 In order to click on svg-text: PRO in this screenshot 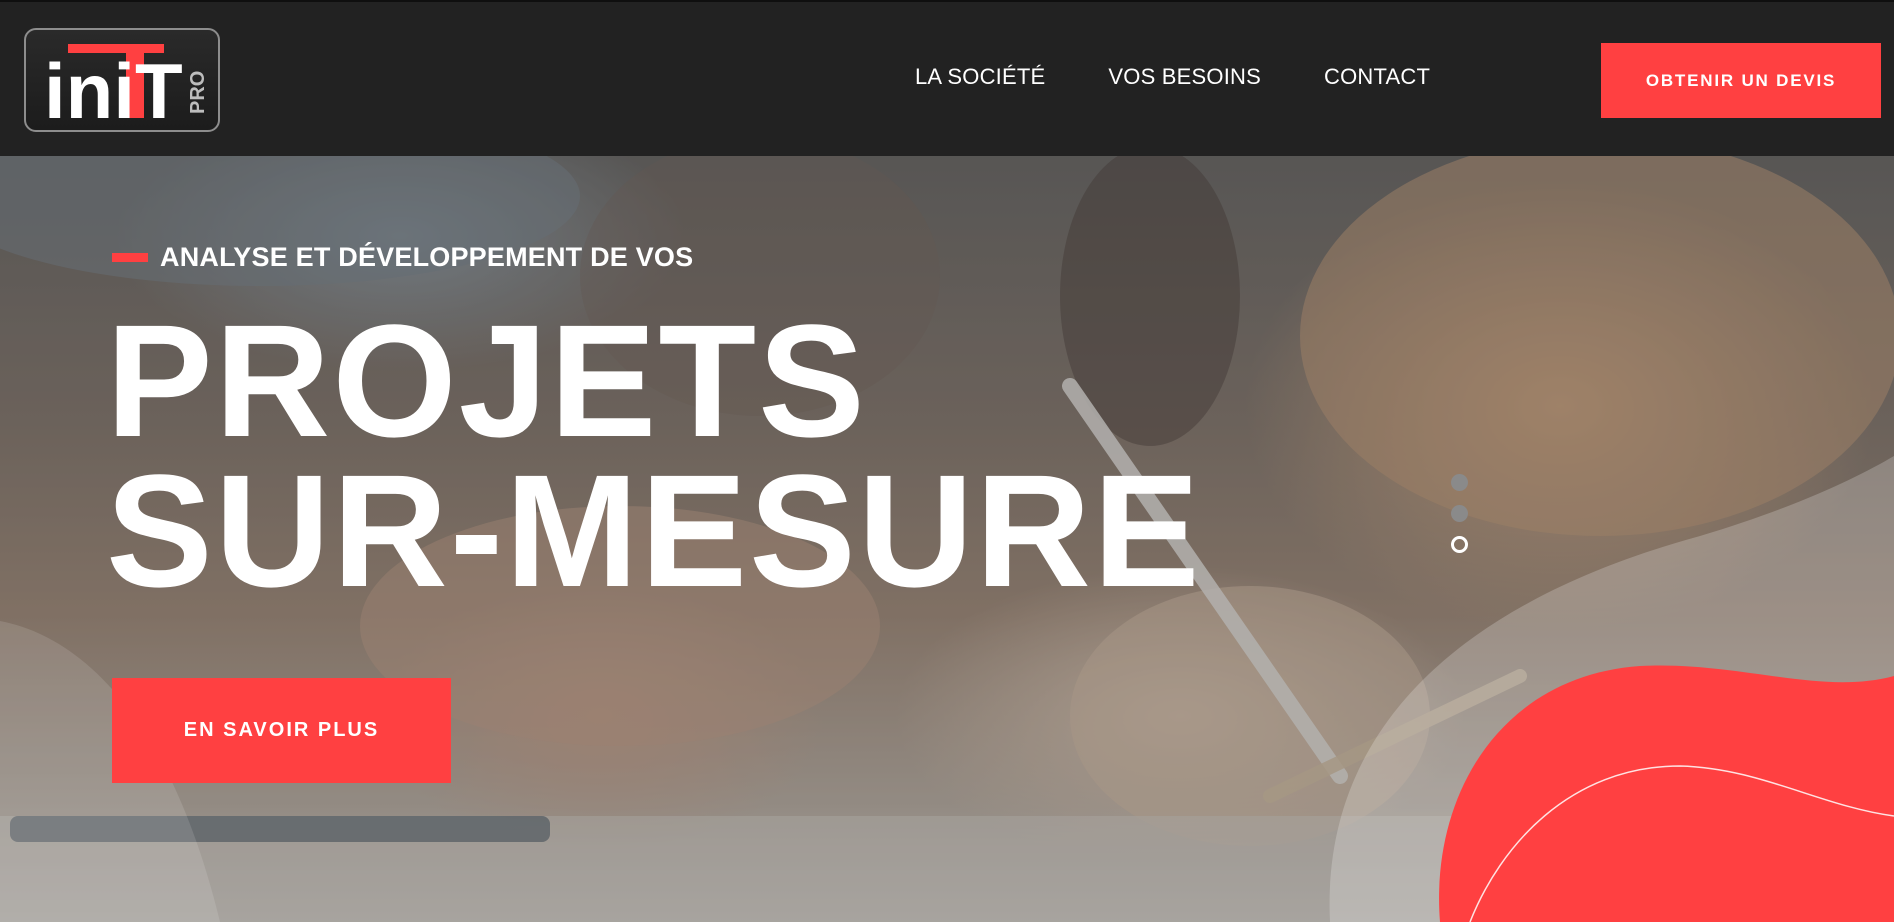, I will do `click(198, 92)`.